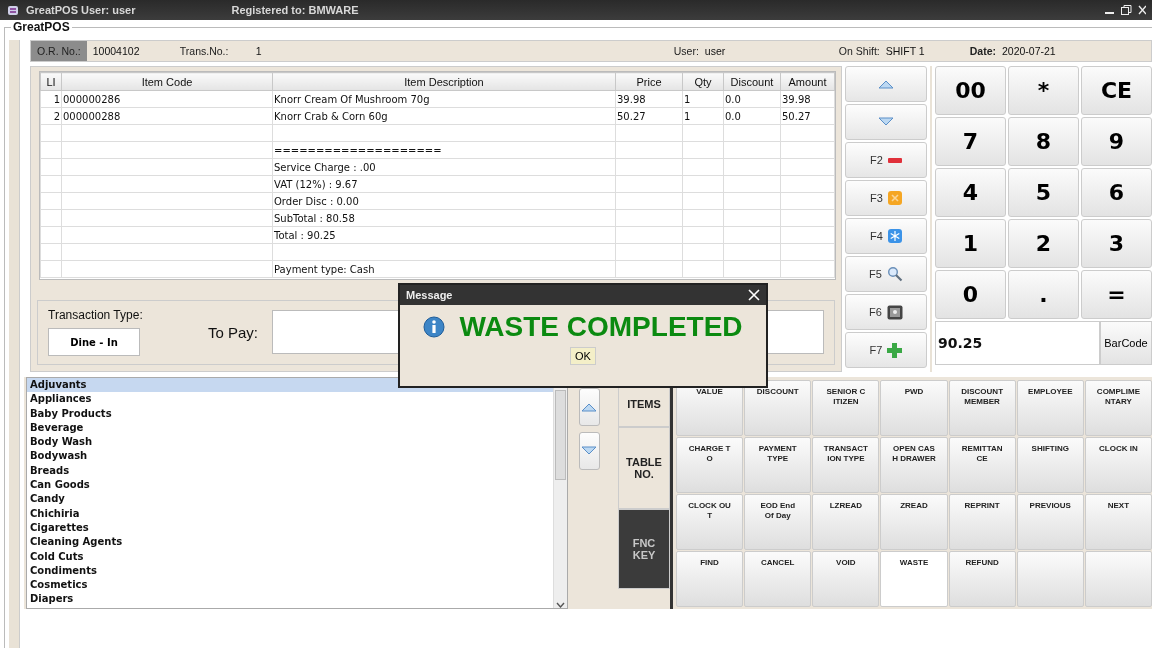 Image resolution: width=1152 pixels, height=651 pixels. Describe the element at coordinates (970, 141) in the screenshot. I see `keypad-key: 7` at that location.